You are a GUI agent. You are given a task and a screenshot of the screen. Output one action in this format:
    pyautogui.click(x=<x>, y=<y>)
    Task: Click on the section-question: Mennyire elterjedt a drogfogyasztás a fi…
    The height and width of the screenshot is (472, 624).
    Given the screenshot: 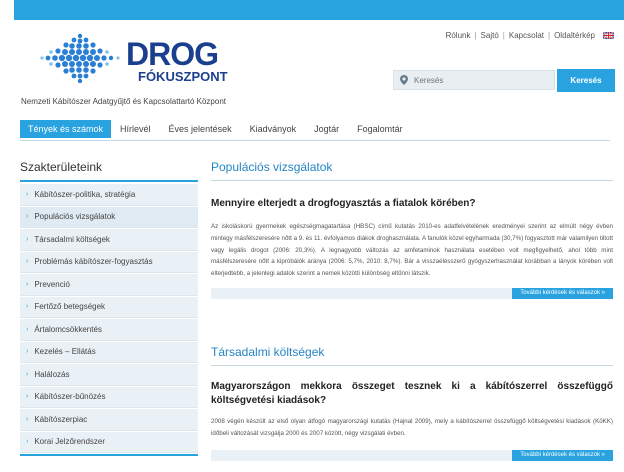 What is the action you would take?
    pyautogui.click(x=412, y=204)
    